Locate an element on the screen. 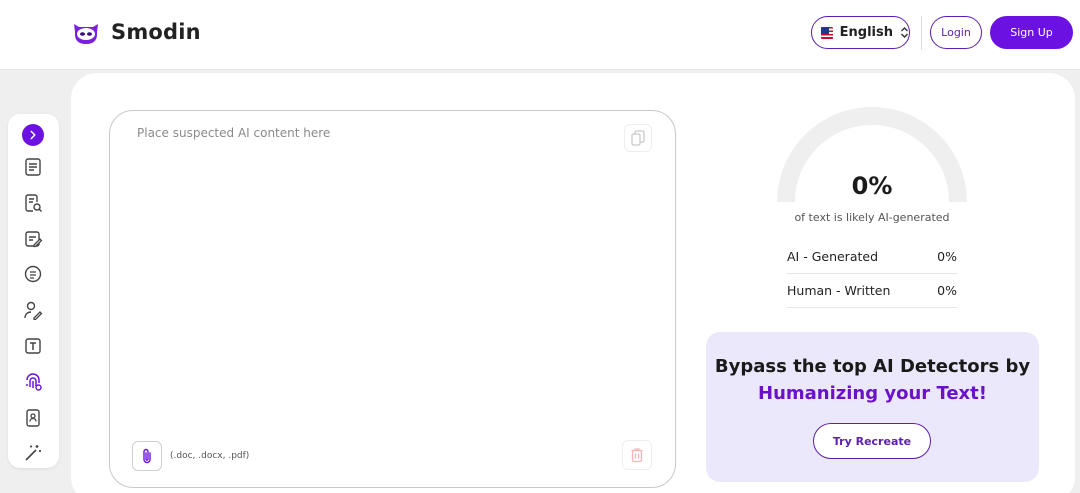 Image resolution: width=1080 pixels, height=493 pixels. stat-row-human-written: Human - Written 0% is located at coordinates (872, 291).